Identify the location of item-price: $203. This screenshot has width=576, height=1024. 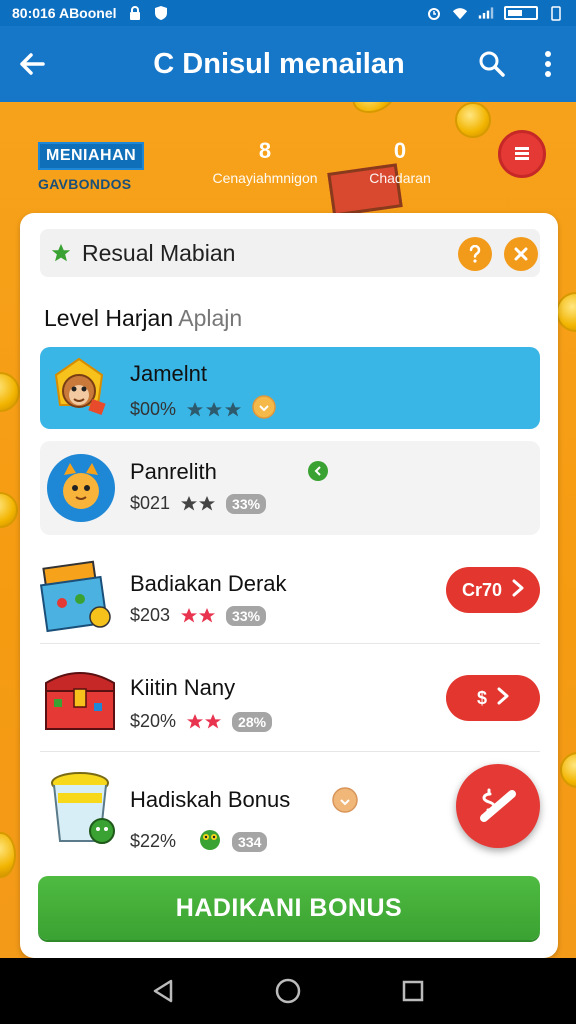
(150, 615).